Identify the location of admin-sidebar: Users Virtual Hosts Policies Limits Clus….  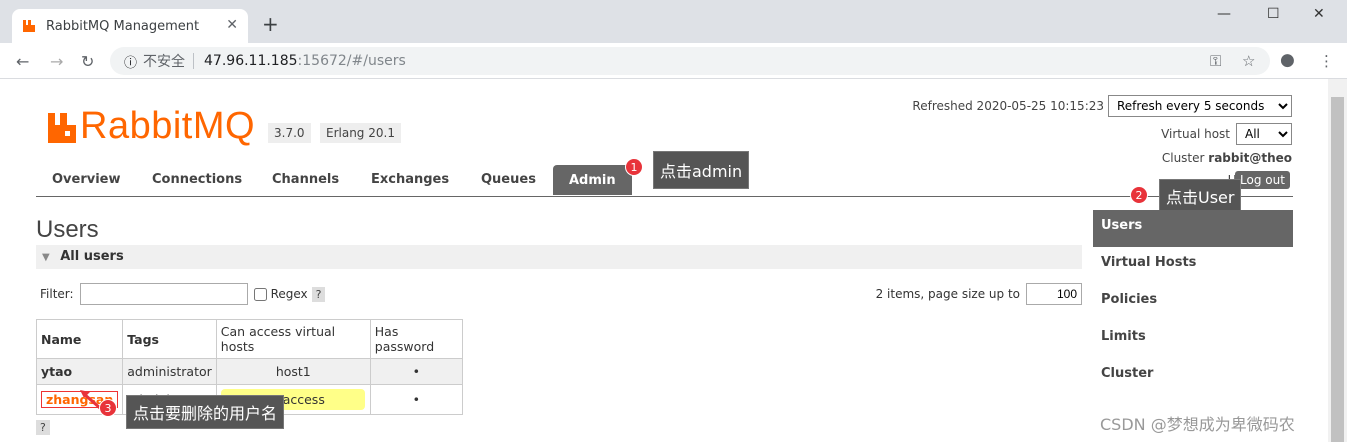
(1193, 302).